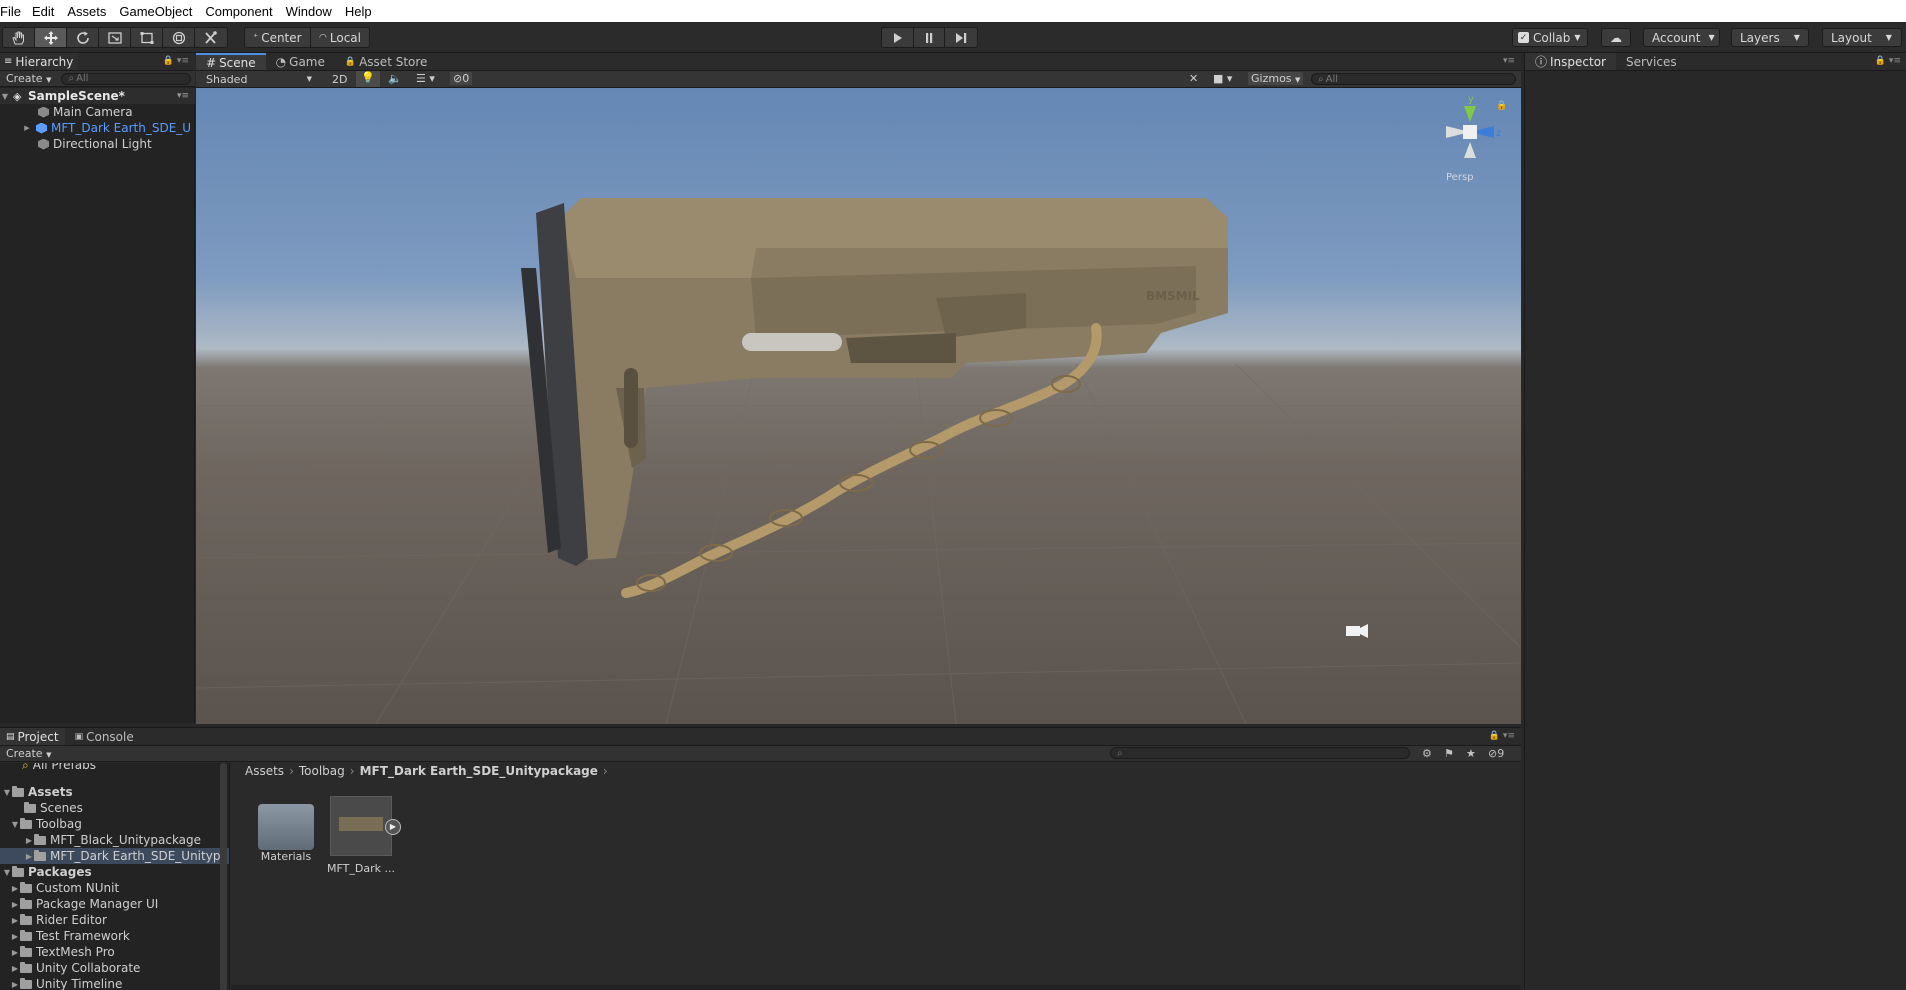  I want to click on lighting-icon: 💡, so click(368, 79).